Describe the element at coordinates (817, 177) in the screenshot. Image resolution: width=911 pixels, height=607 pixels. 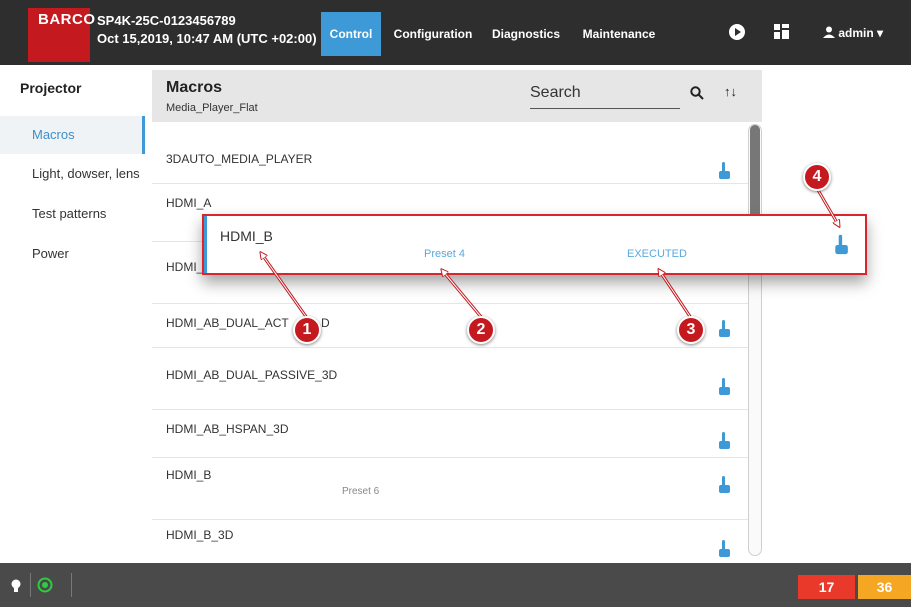
I see `callout-4: 4` at that location.